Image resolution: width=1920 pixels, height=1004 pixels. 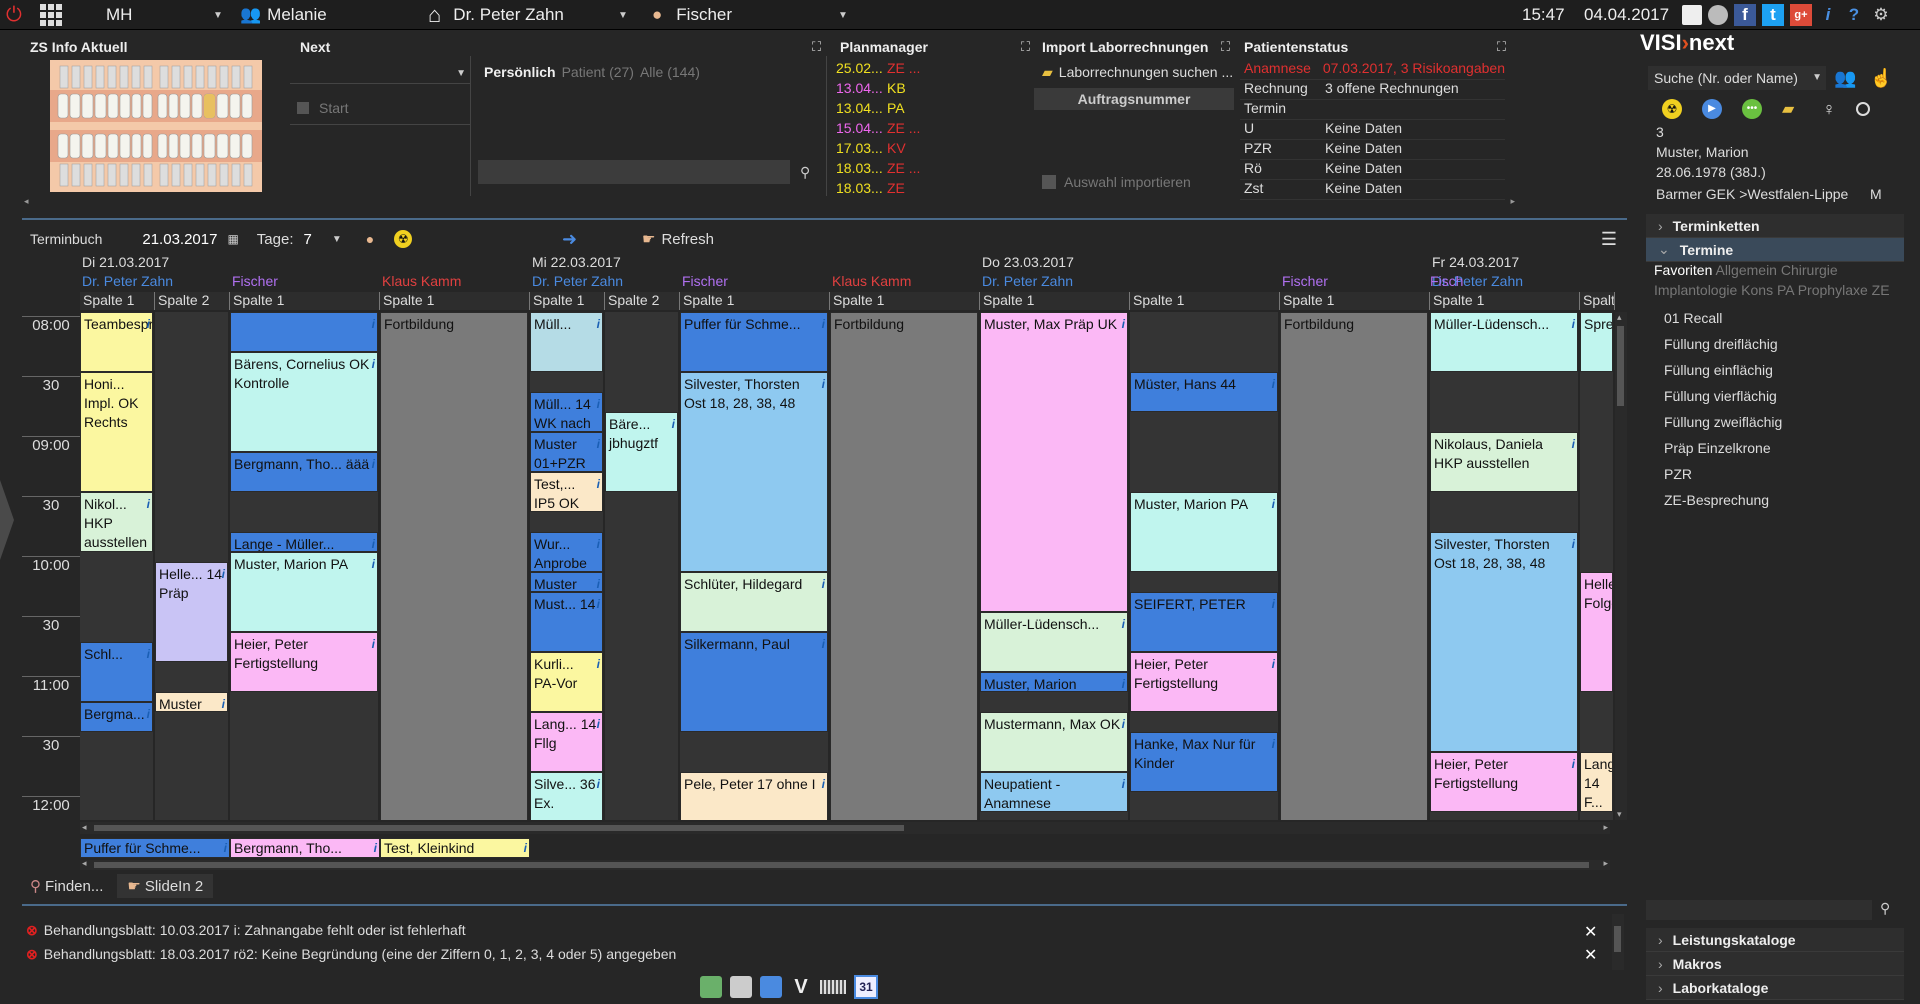 What do you see at coordinates (192, 301) in the screenshot?
I see `column-subheader: Spalte 2` at bounding box center [192, 301].